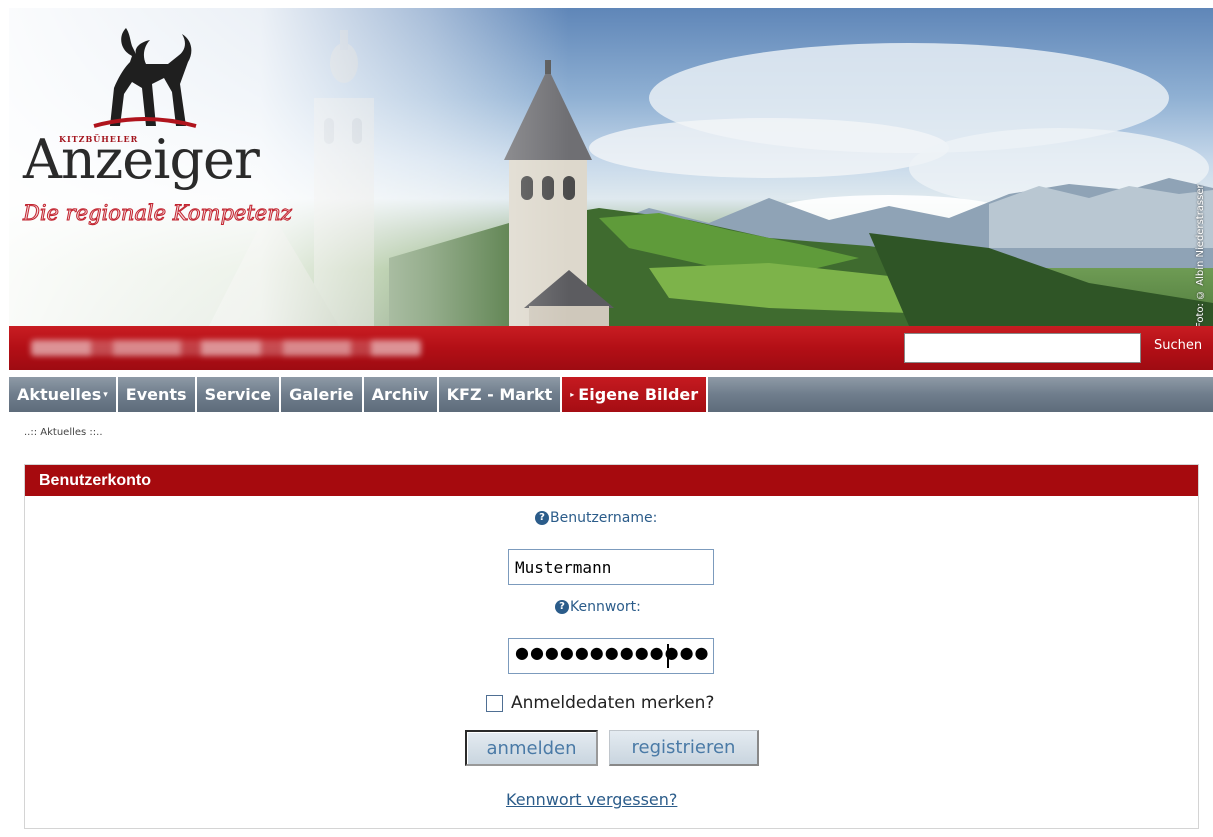 Image resolution: width=1213 pixels, height=837 pixels. I want to click on remember-label: Anmeldedaten merken?, so click(613, 703).